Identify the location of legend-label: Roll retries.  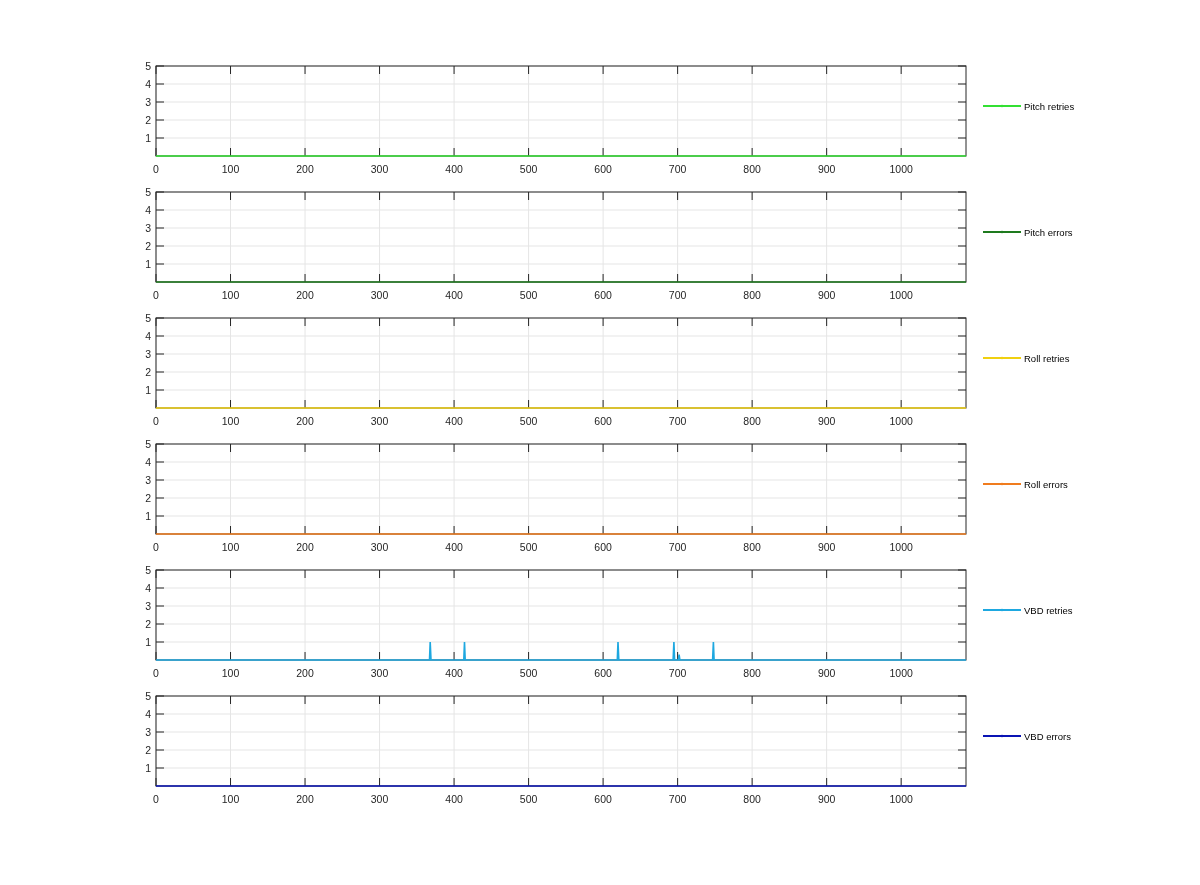
(1047, 358).